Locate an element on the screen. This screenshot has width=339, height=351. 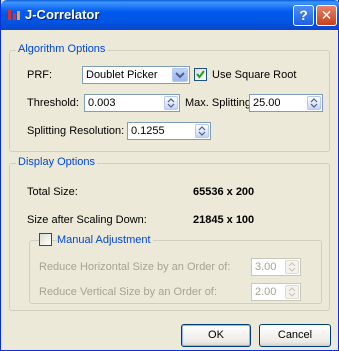
cancel-button: Cancel is located at coordinates (295, 335).